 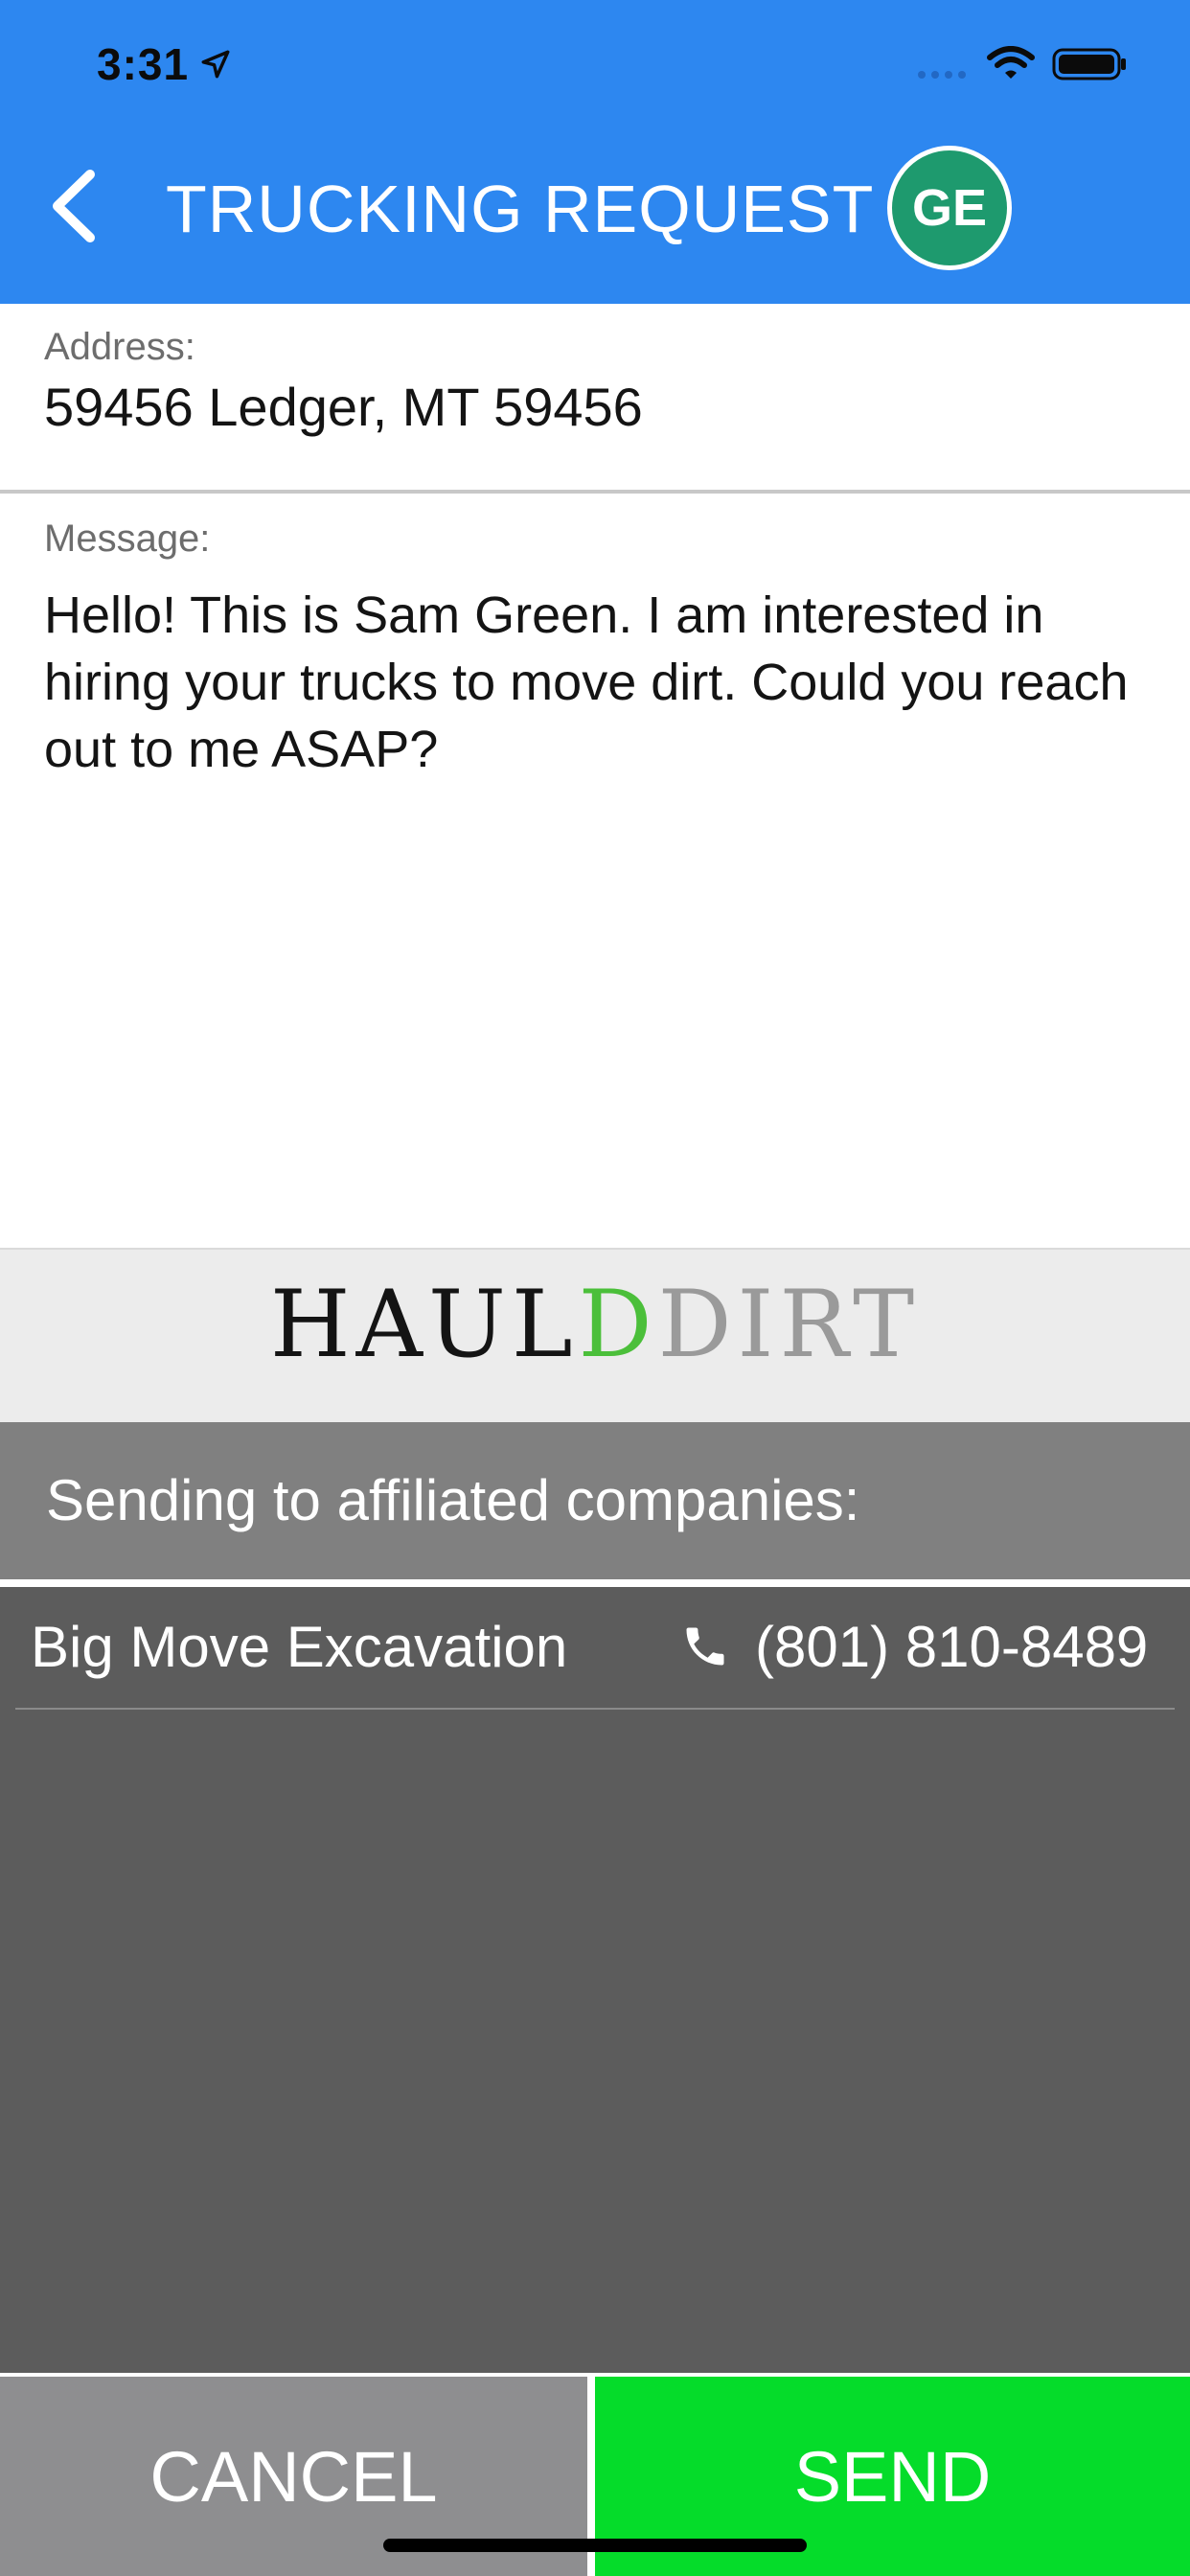 I want to click on back-chevron-icon, so click(x=73, y=206).